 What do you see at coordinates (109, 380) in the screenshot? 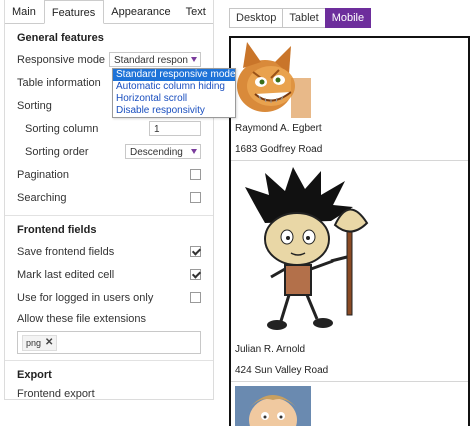
I see `export-section: Export Frontend export` at bounding box center [109, 380].